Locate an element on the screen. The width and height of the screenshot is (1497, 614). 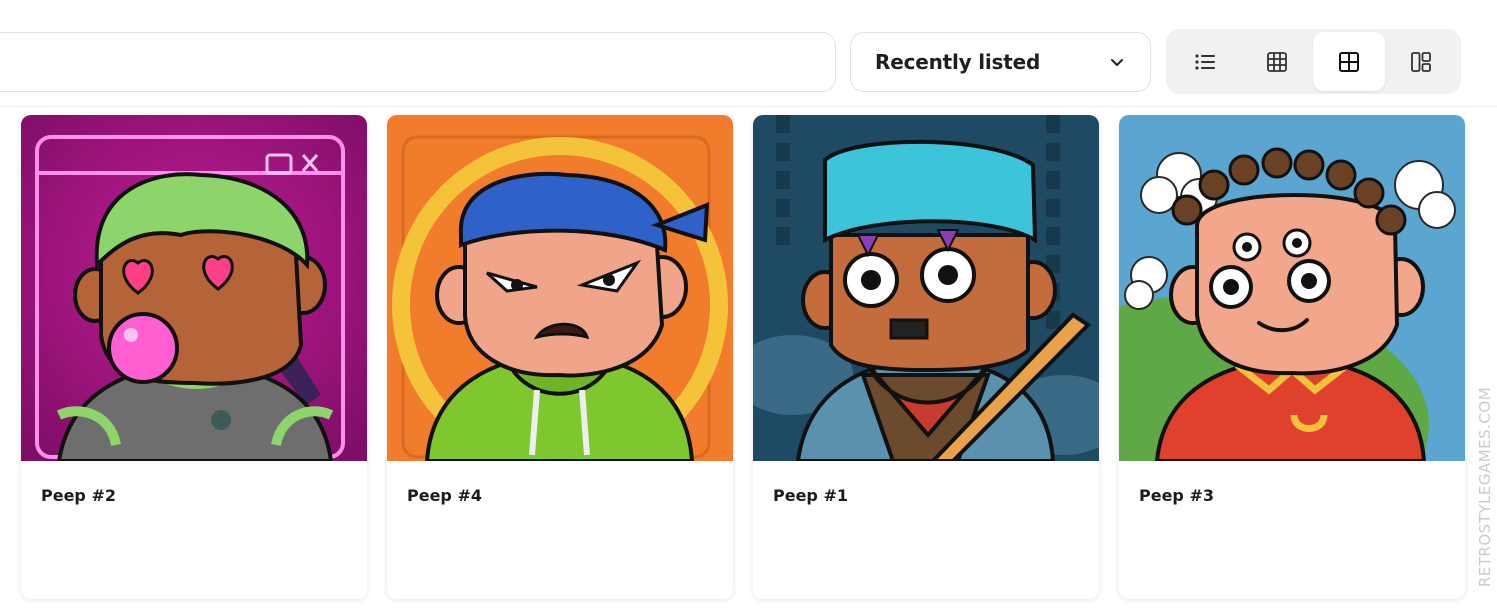
small-grid-view-button is located at coordinates (1277, 61).